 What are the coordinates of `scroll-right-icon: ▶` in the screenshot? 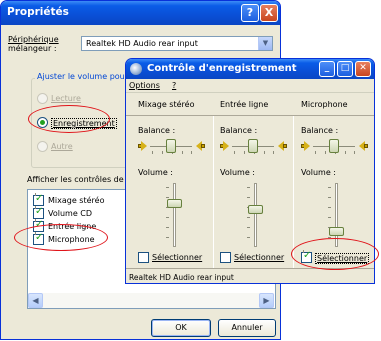 It's located at (266, 300).